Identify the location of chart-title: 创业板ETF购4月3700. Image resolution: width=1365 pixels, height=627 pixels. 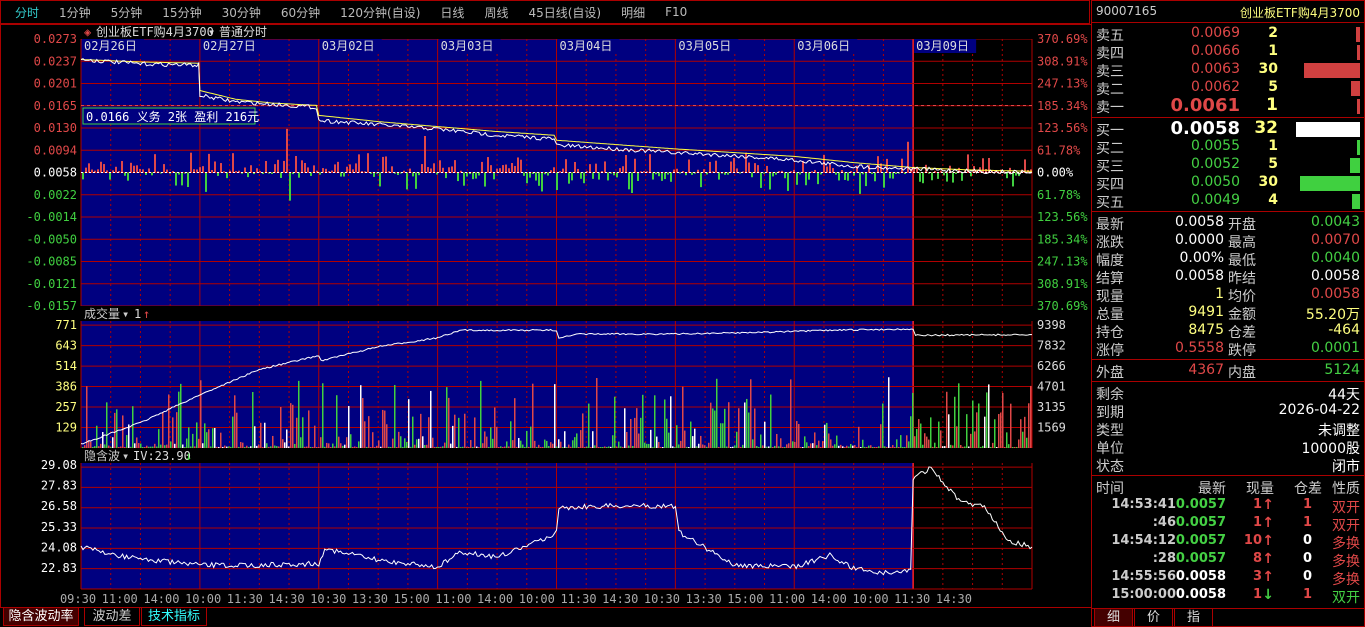
(155, 32).